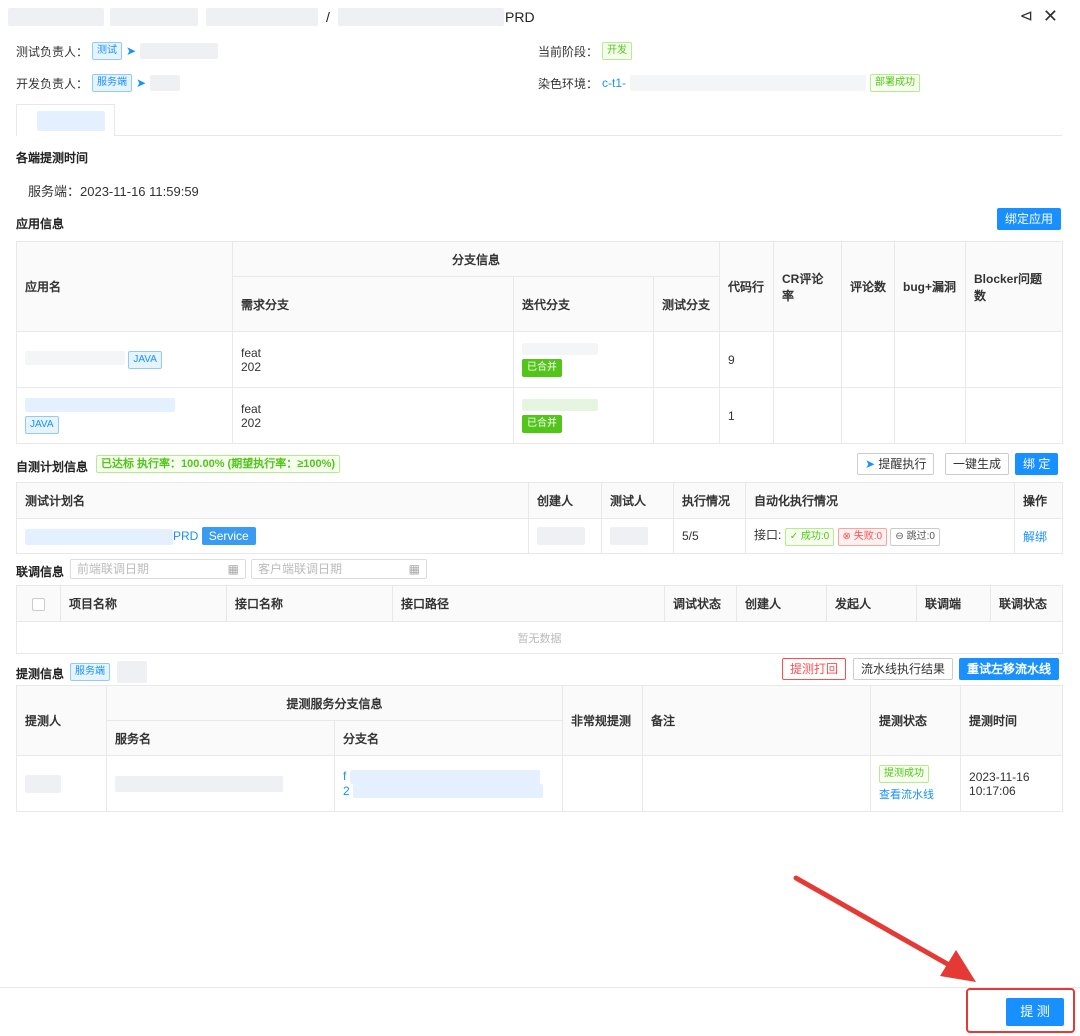  I want to click on stage-label: 当前阶段：, so click(568, 51).